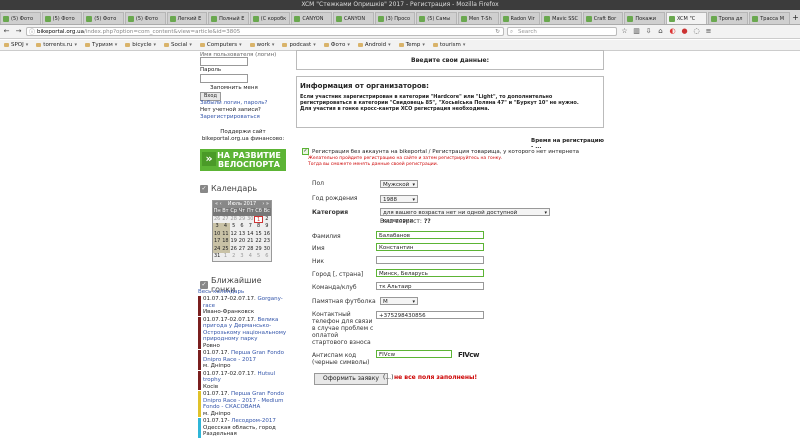 Image resolution: width=800 pixels, height=439 pixels. What do you see at coordinates (430, 315) in the screenshot?
I see `phone-input: +375298430856` at bounding box center [430, 315].